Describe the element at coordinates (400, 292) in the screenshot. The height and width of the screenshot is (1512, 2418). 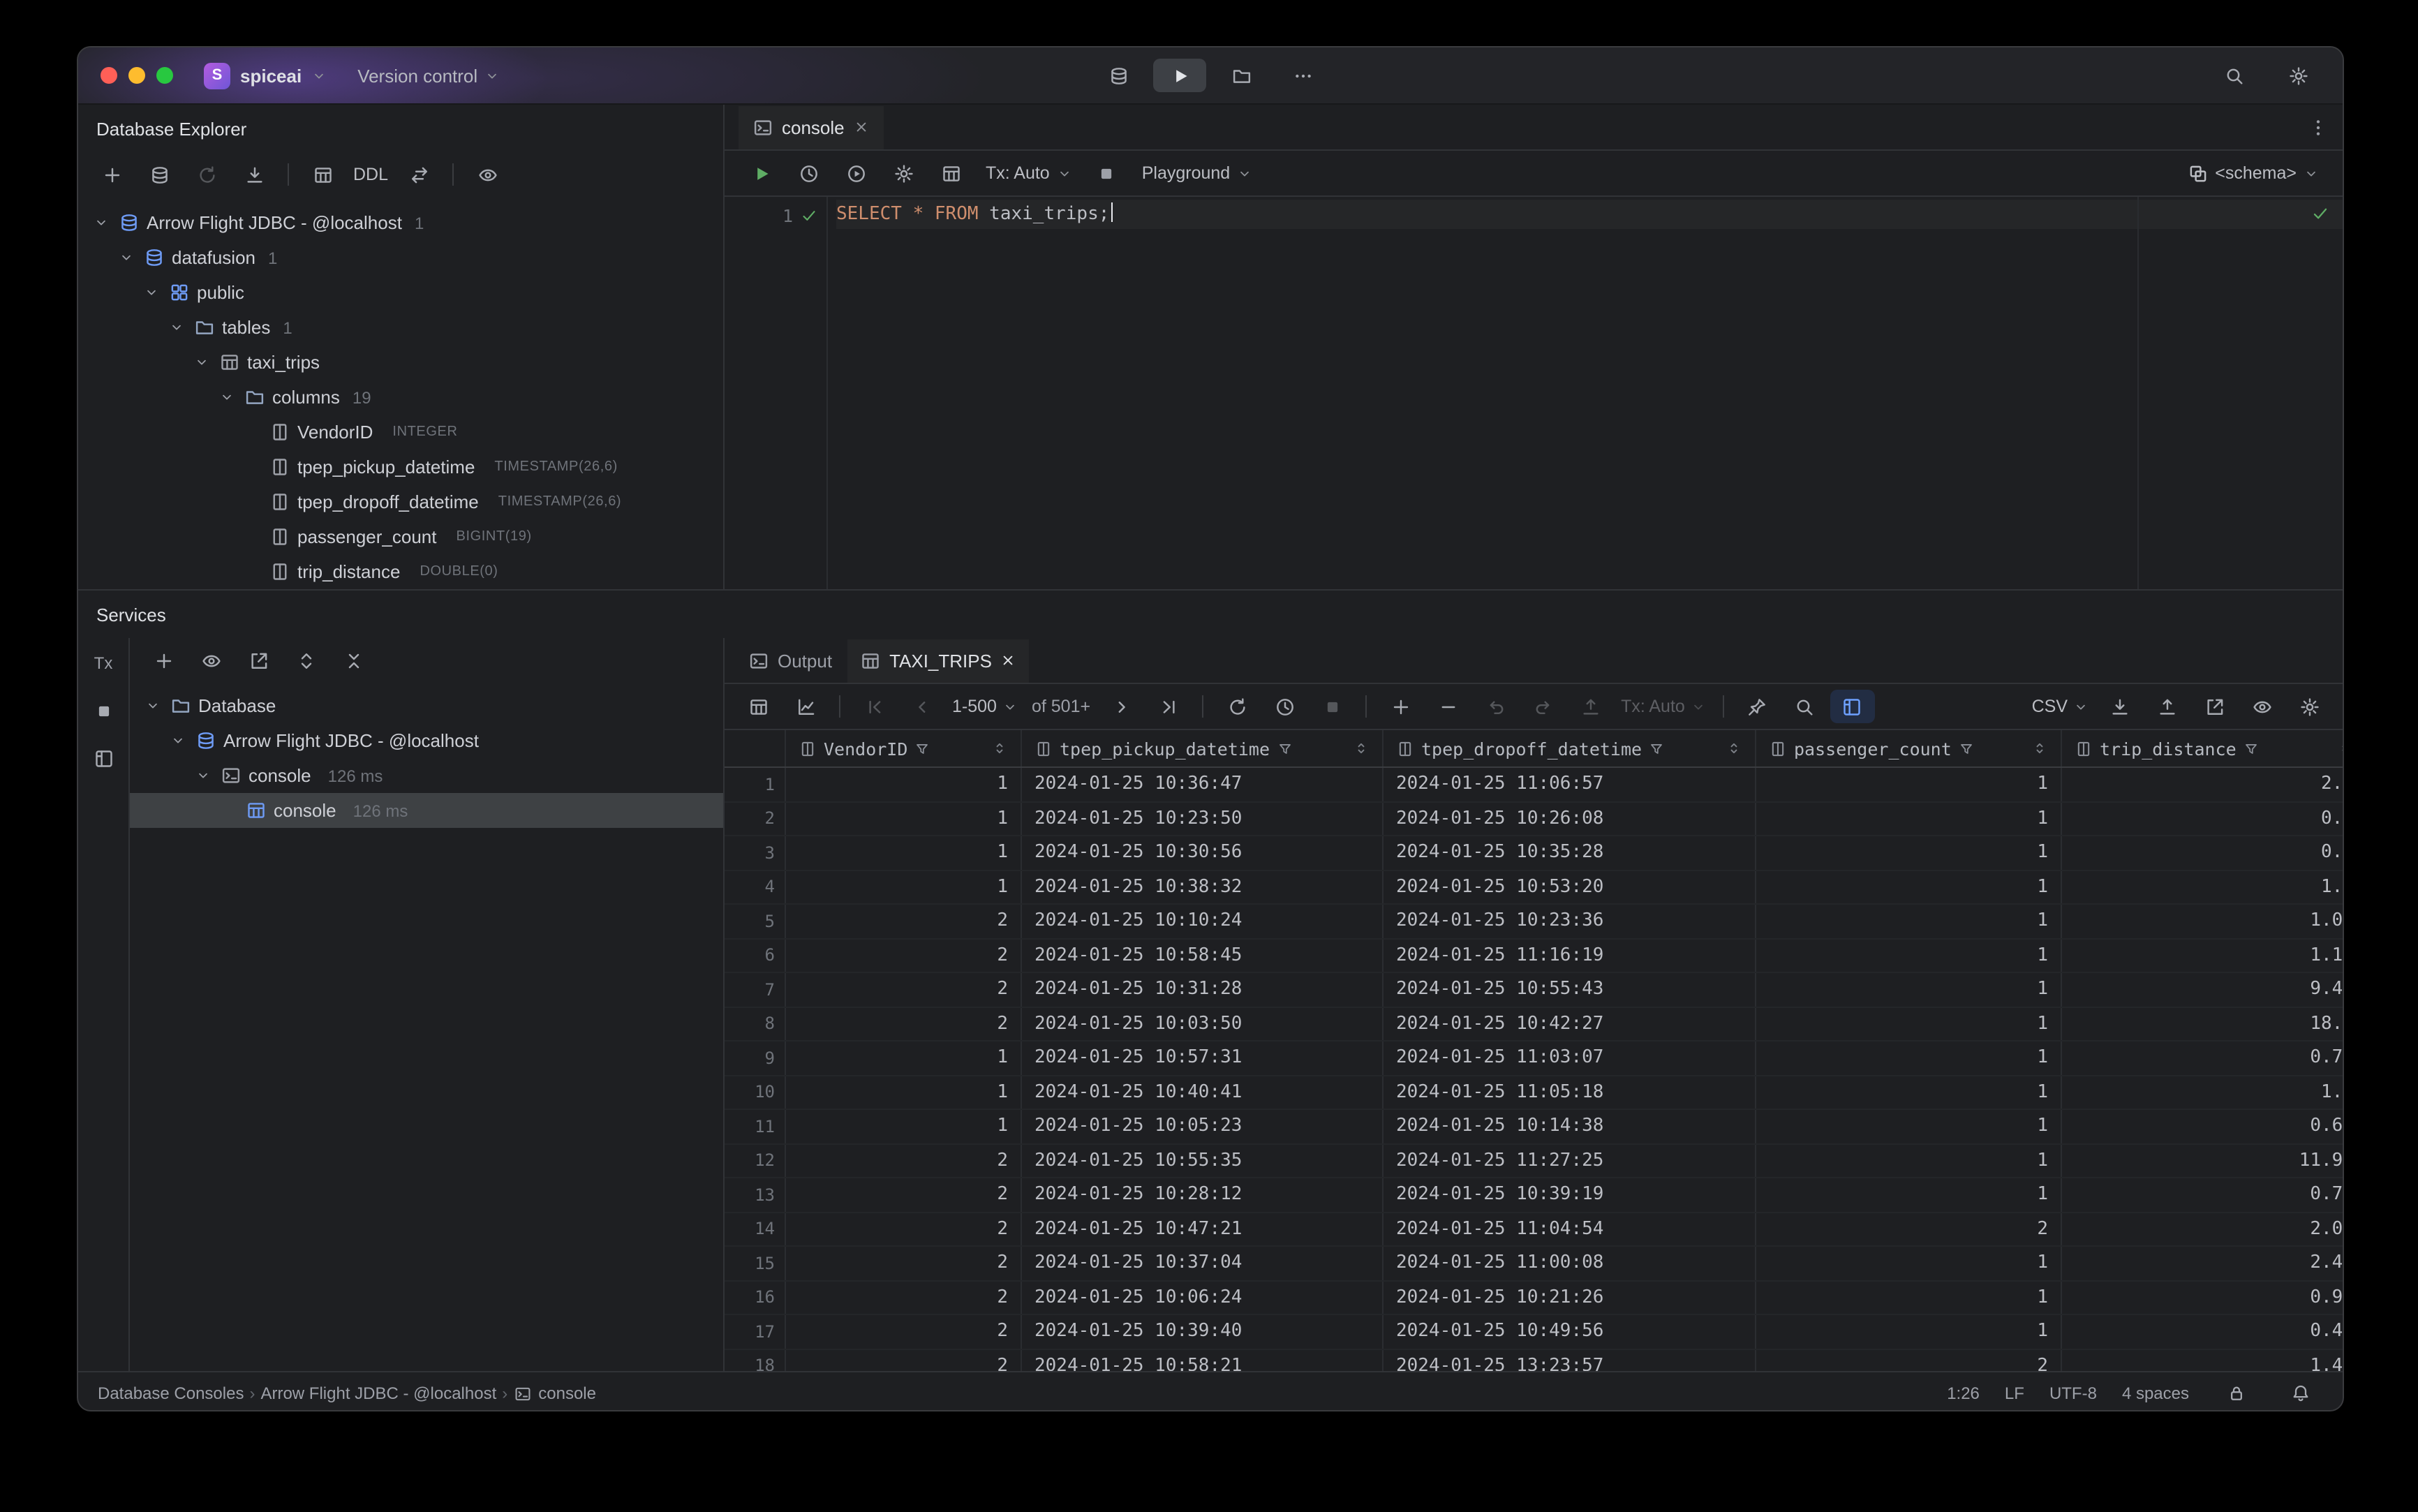
I see `db-tree-item-public: public` at that location.